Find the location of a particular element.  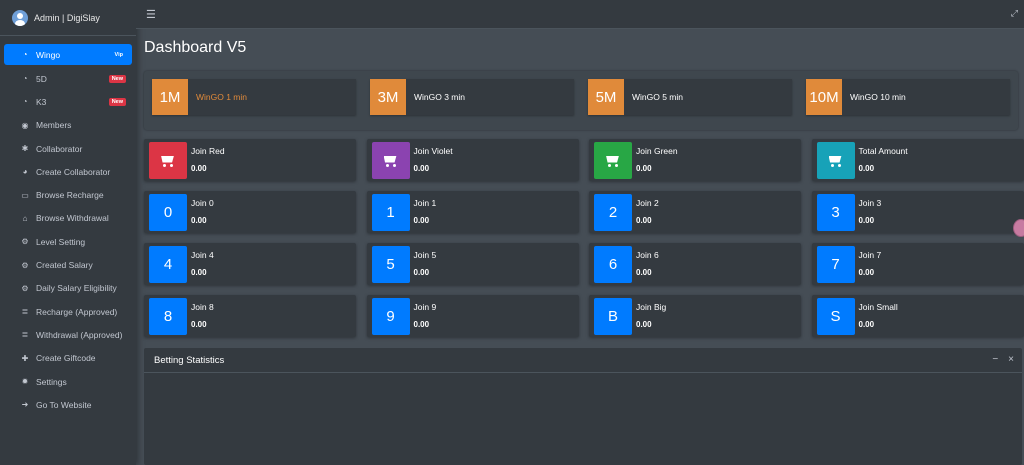

sidebar-item-label: Settings is located at coordinates (51, 381).